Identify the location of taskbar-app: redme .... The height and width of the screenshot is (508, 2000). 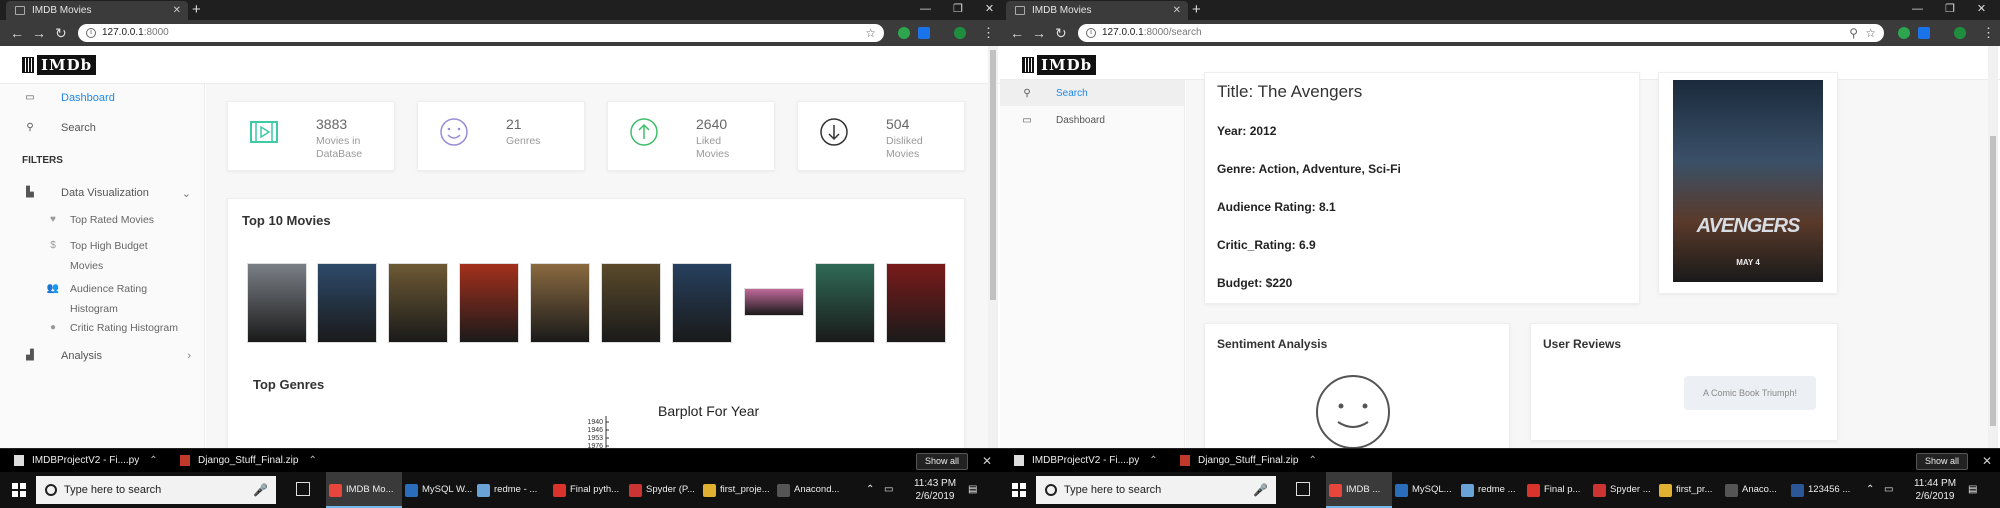
(1491, 490).